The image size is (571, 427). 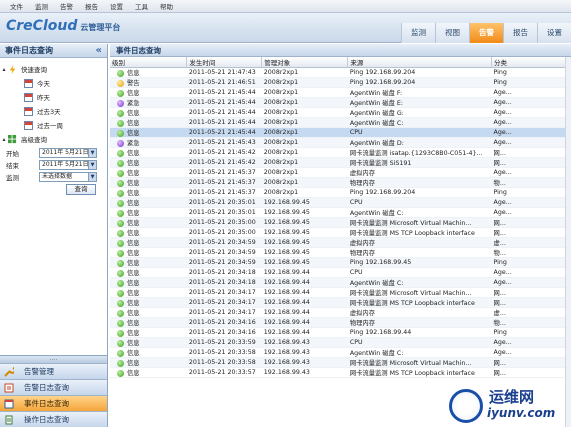 What do you see at coordinates (224, 362) in the screenshot?
I see `cell-time: 2011-05-21 20:33:58` at bounding box center [224, 362].